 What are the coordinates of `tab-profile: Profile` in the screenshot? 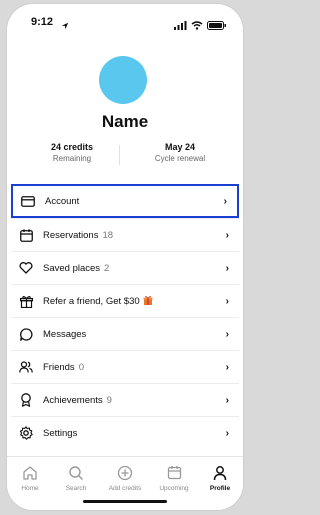 It's located at (220, 478).